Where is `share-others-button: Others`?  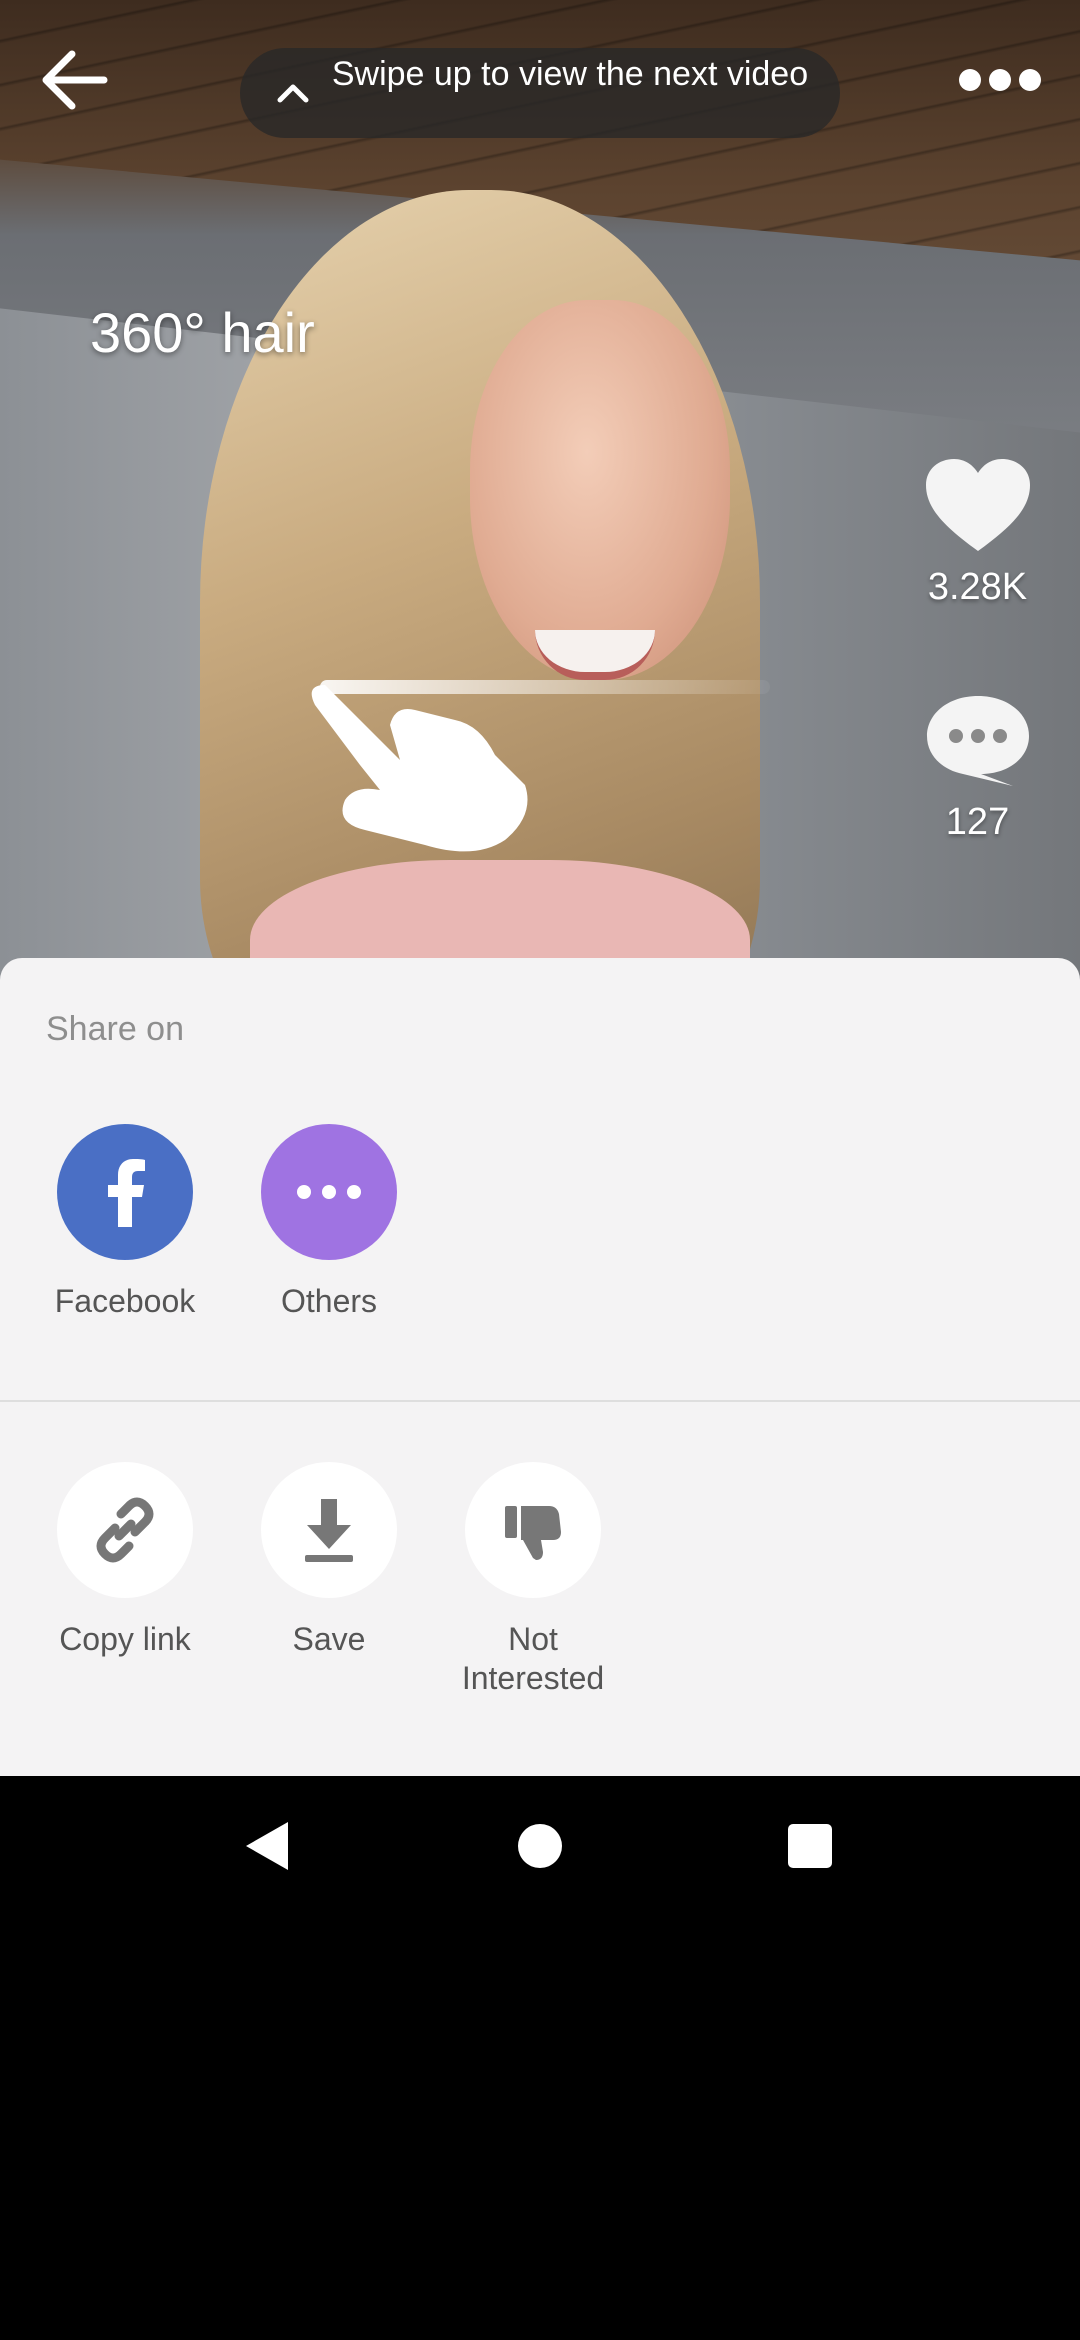 share-others-button: Others is located at coordinates (329, 1222).